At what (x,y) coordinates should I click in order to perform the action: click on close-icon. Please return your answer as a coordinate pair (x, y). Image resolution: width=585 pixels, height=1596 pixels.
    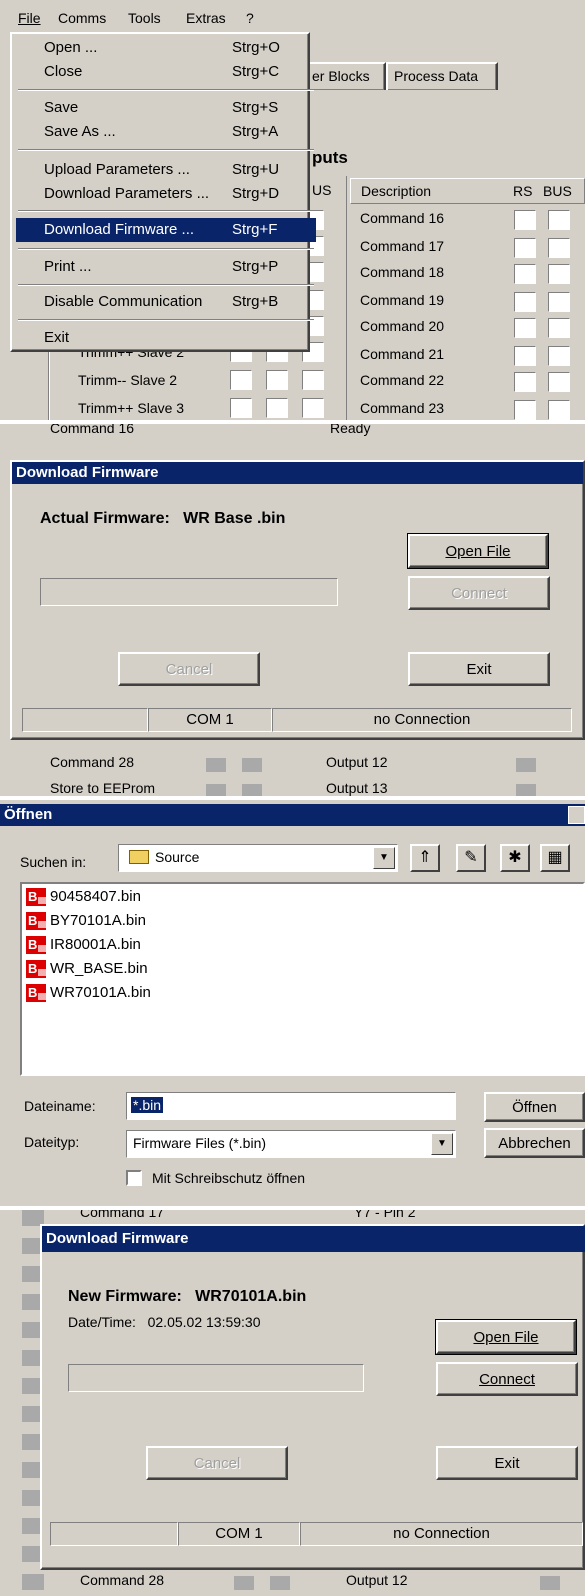
    Looking at the image, I should click on (576, 815).